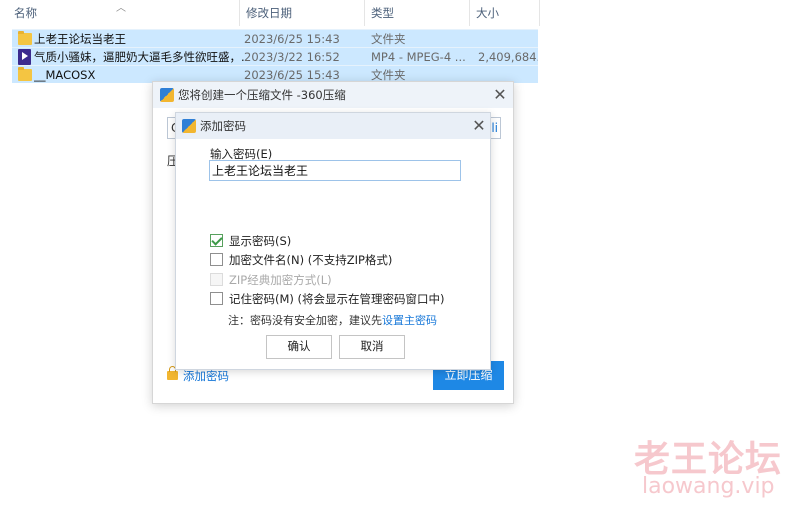 This screenshot has height=508, width=800. Describe the element at coordinates (311, 260) in the screenshot. I see `option-label: 加密文件名(N) (不支持ZIP格式)` at that location.